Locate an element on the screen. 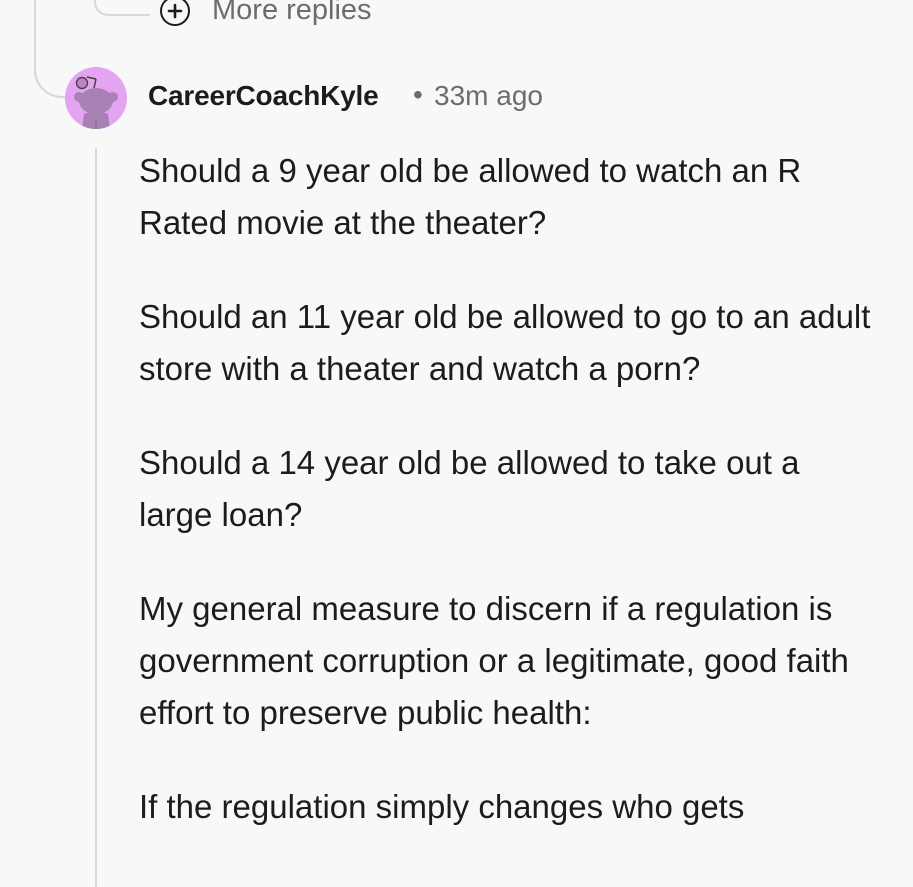  more-replies-label: More replies is located at coordinates (292, 13).